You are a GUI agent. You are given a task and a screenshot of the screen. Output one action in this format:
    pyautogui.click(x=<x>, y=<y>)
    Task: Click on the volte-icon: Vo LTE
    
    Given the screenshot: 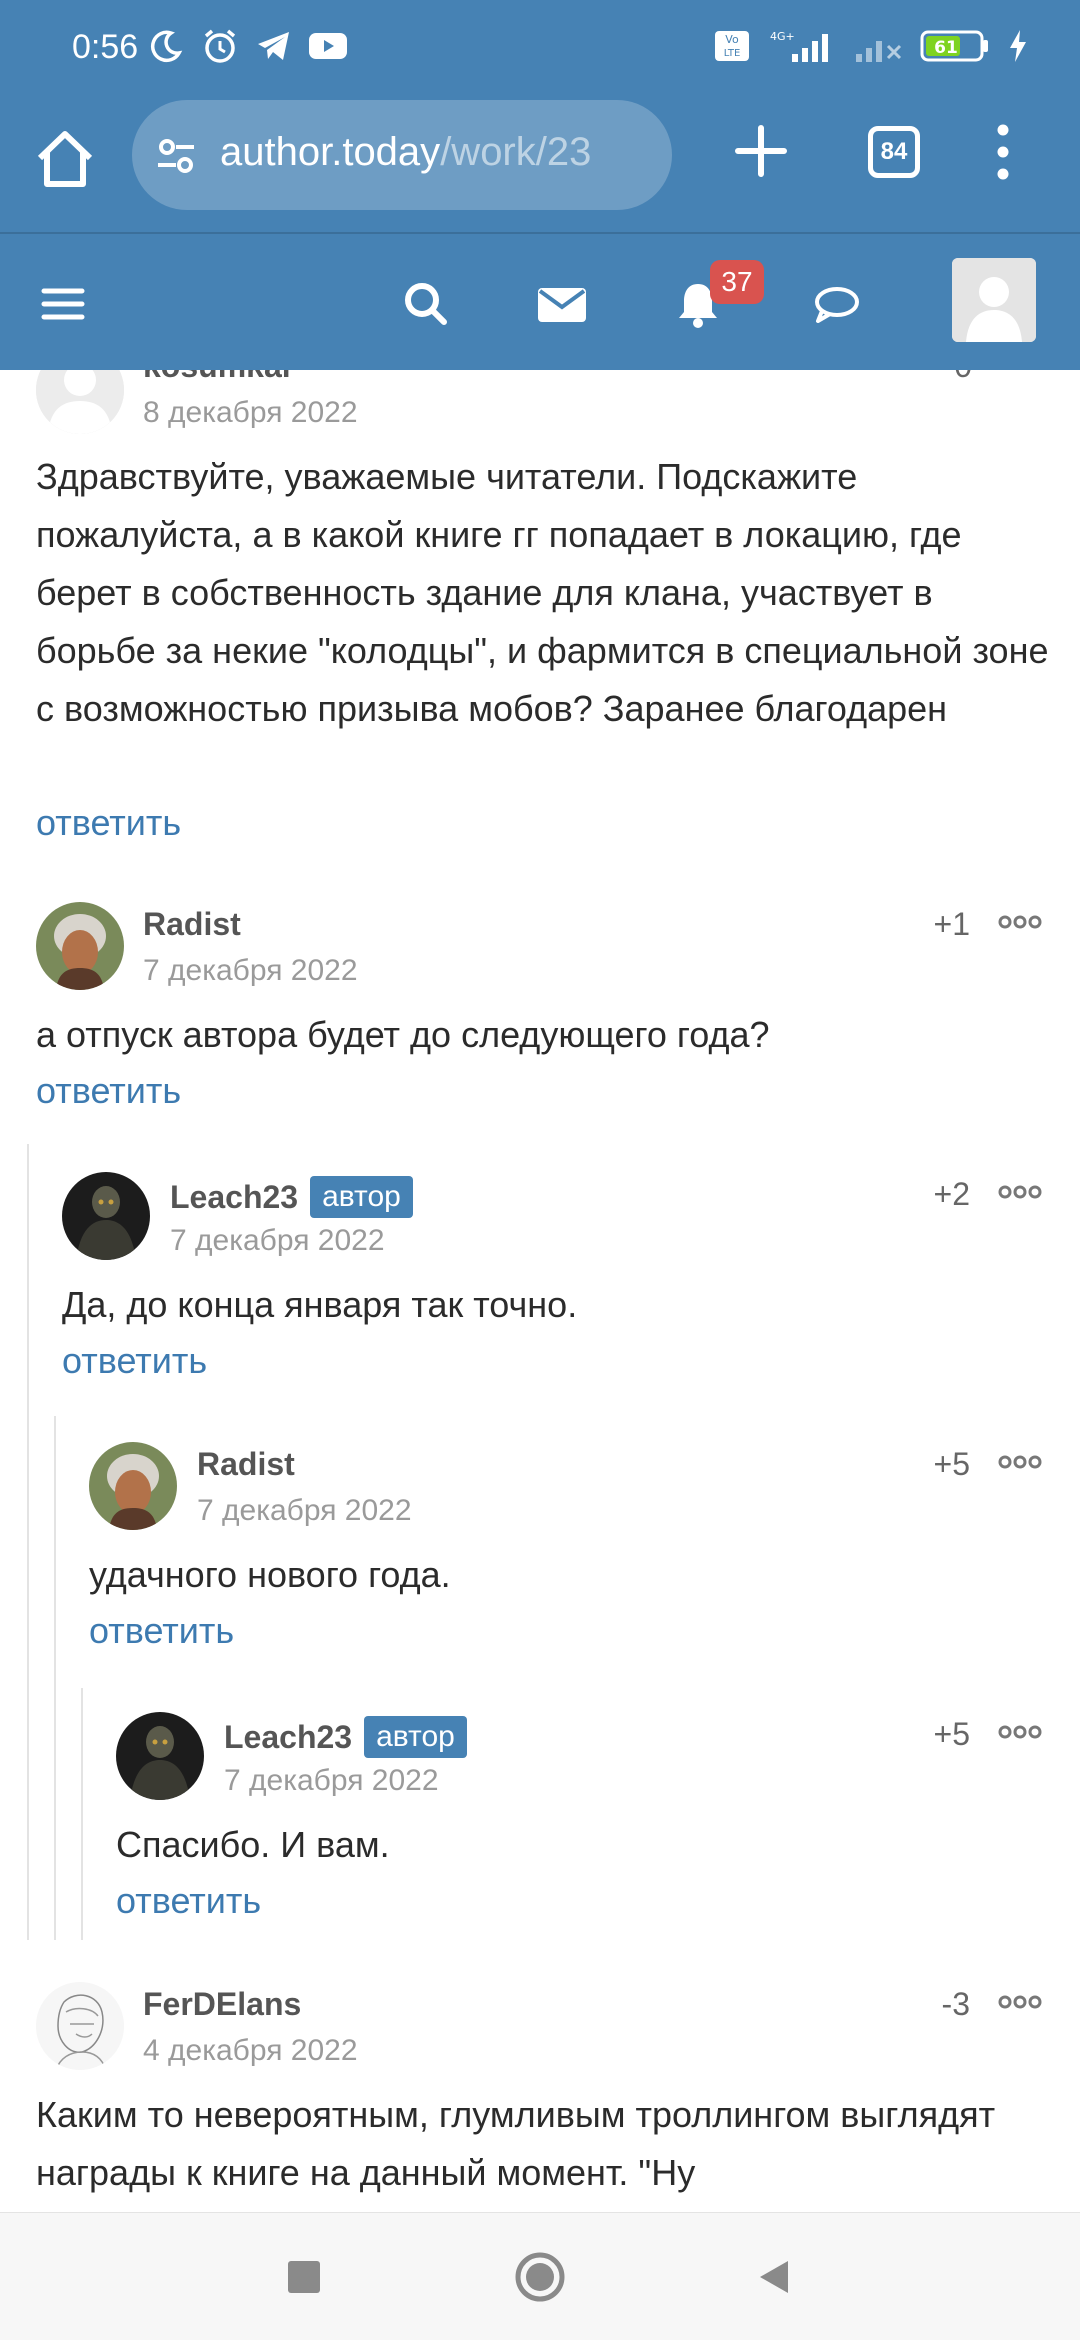 What is the action you would take?
    pyautogui.click(x=732, y=46)
    